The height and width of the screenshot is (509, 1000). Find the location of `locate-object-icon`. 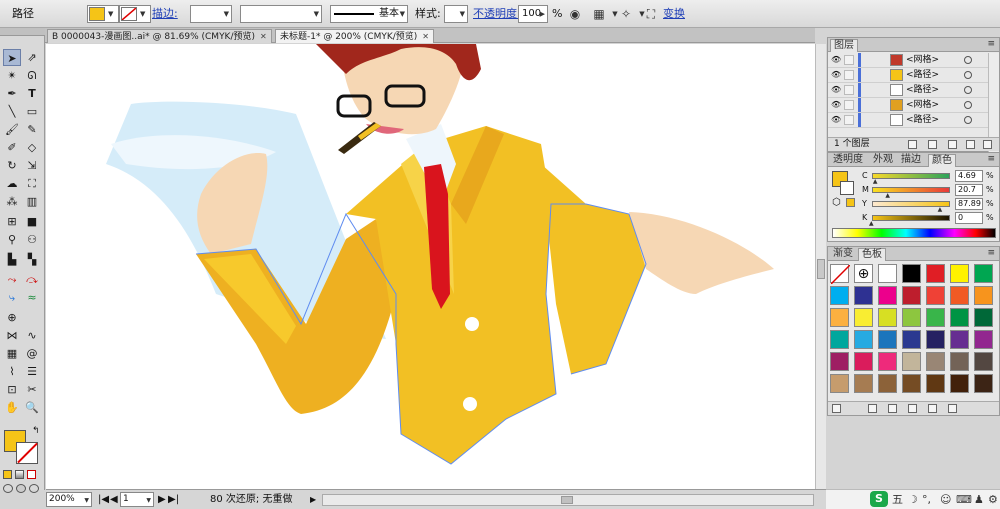

locate-object-icon is located at coordinates (912, 144).